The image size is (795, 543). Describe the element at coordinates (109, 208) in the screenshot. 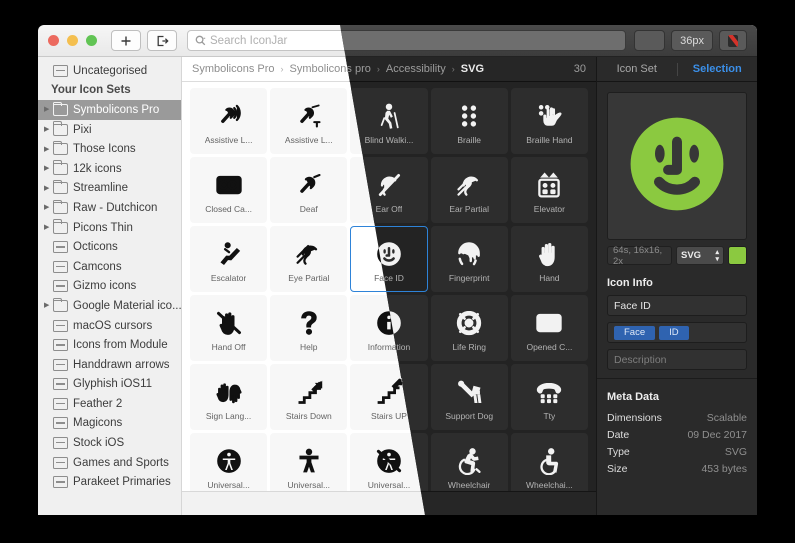

I see `sidebar-item-raw-dutchicon: ▶ Raw - Dutchicon` at that location.